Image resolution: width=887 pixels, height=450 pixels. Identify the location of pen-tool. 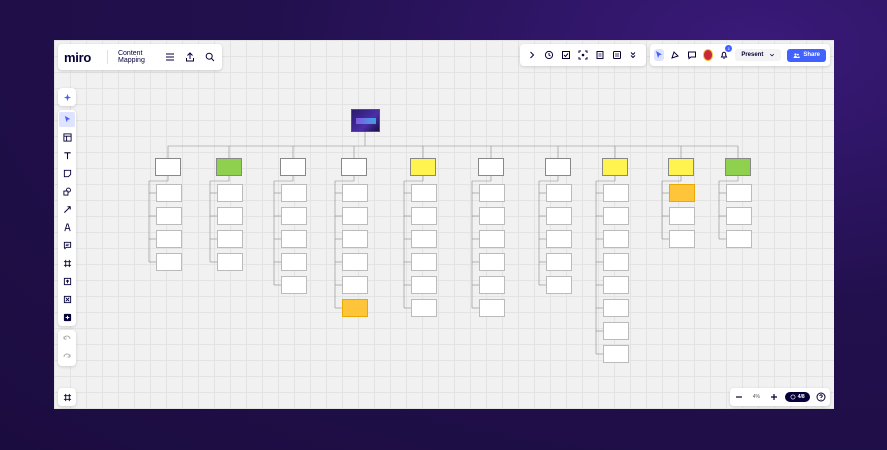
(67, 227).